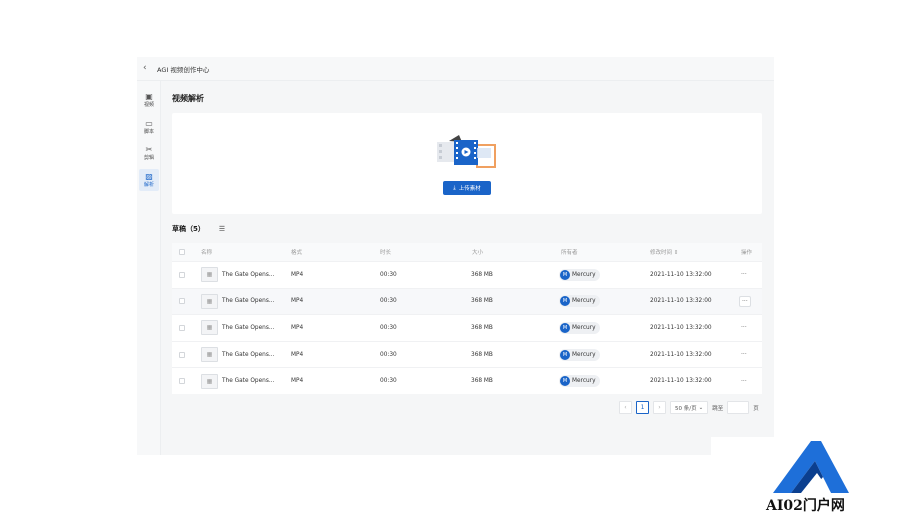 This screenshot has height=515, width=910. What do you see at coordinates (469, 189) in the screenshot?
I see `upload-button-label: 上传素材` at bounding box center [469, 189].